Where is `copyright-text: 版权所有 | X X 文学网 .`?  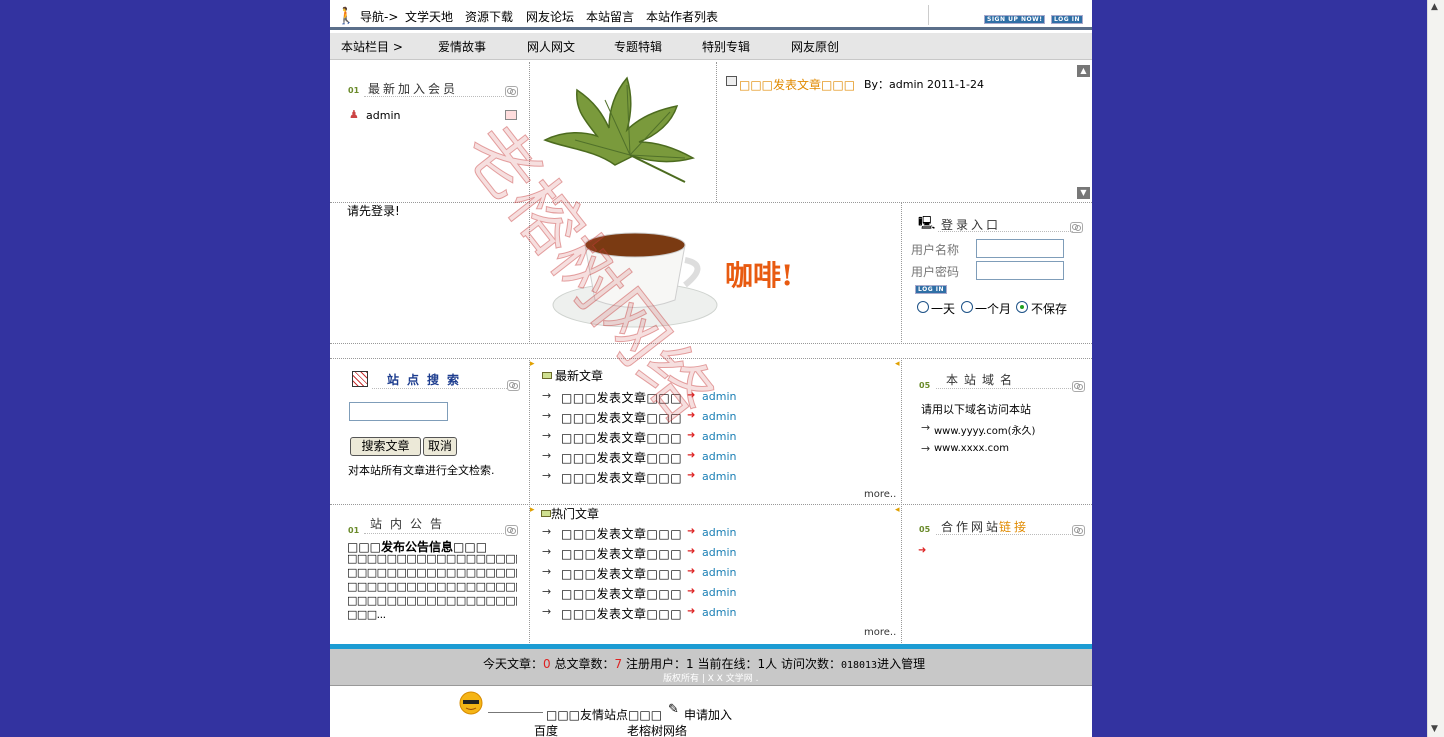 copyright-text: 版权所有 | X X 文学网 . is located at coordinates (711, 679).